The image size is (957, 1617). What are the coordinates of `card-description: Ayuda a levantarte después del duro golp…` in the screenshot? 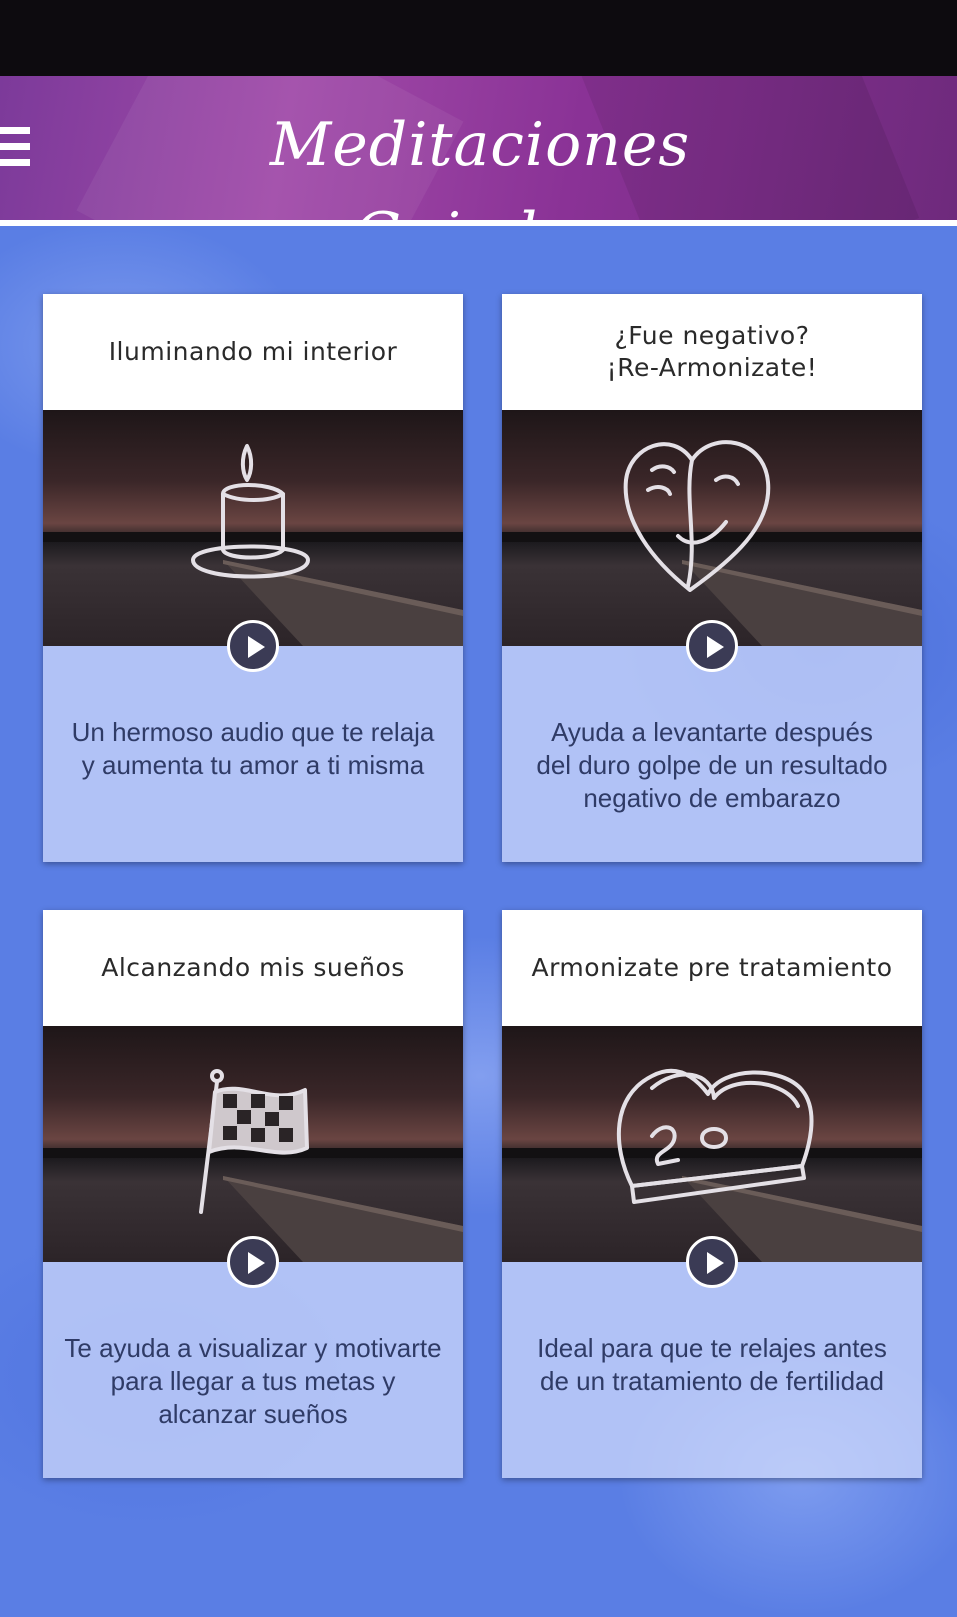 It's located at (712, 754).